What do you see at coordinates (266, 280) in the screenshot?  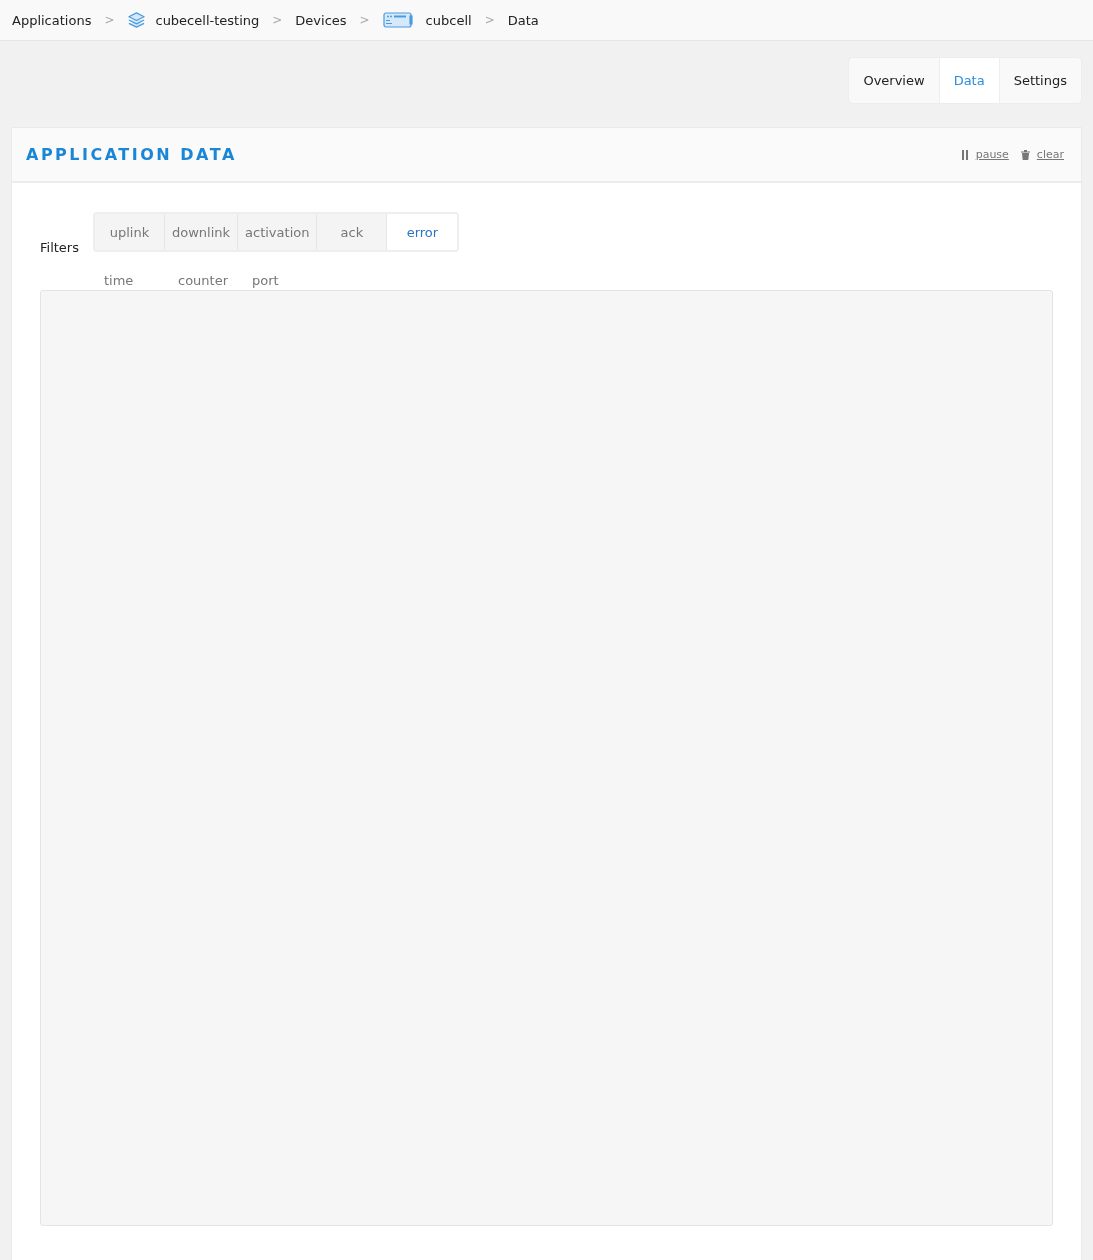 I see `column-header: port` at bounding box center [266, 280].